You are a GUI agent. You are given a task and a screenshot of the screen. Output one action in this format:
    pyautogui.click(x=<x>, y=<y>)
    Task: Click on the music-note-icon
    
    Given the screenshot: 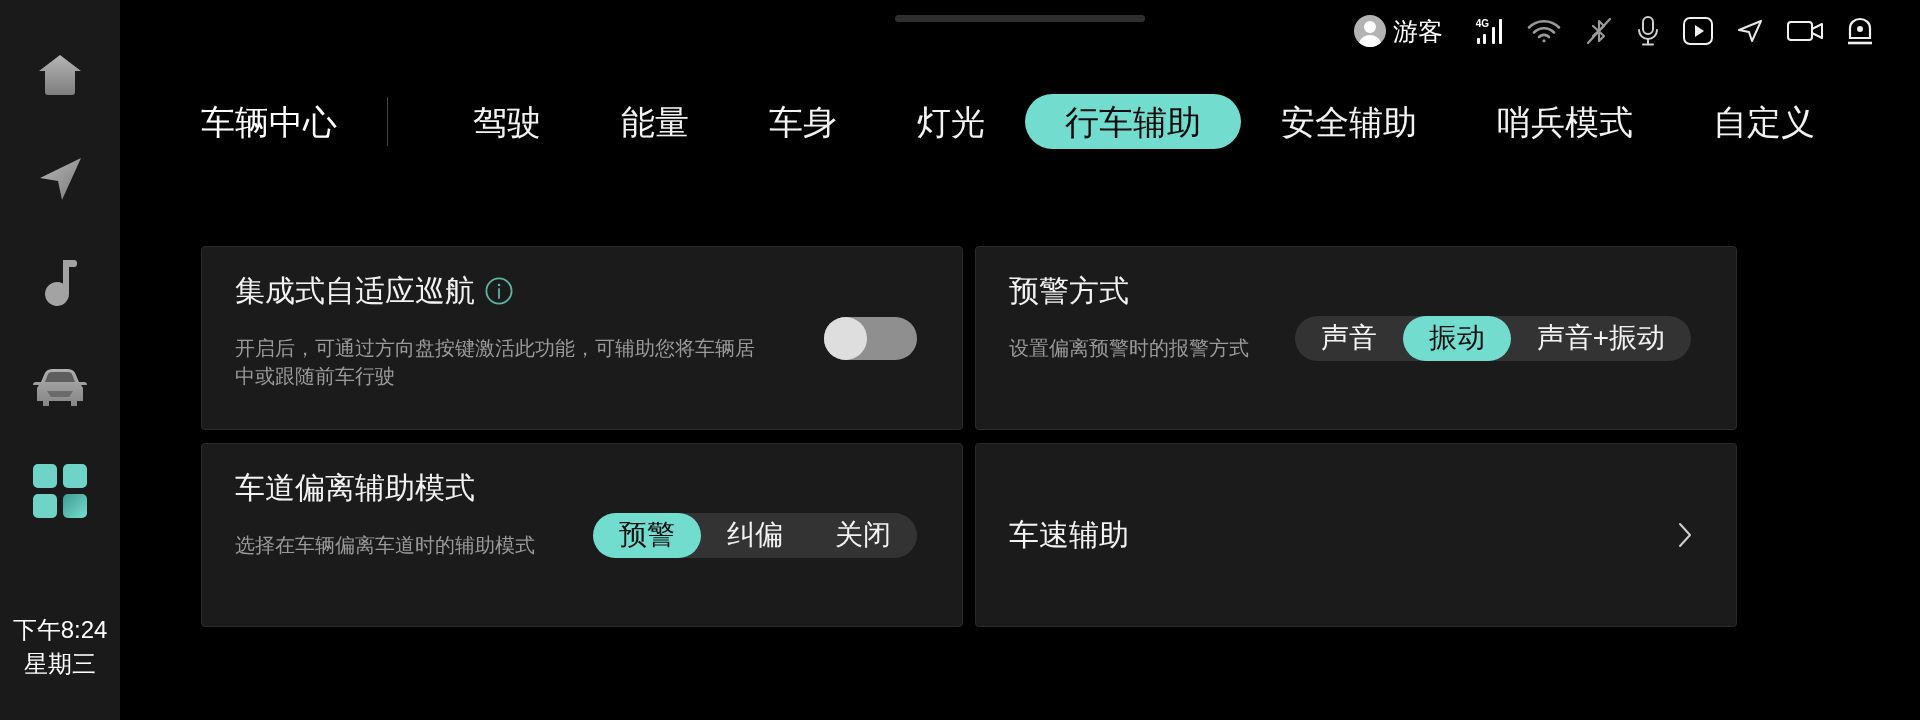 What is the action you would take?
    pyautogui.click(x=60, y=283)
    